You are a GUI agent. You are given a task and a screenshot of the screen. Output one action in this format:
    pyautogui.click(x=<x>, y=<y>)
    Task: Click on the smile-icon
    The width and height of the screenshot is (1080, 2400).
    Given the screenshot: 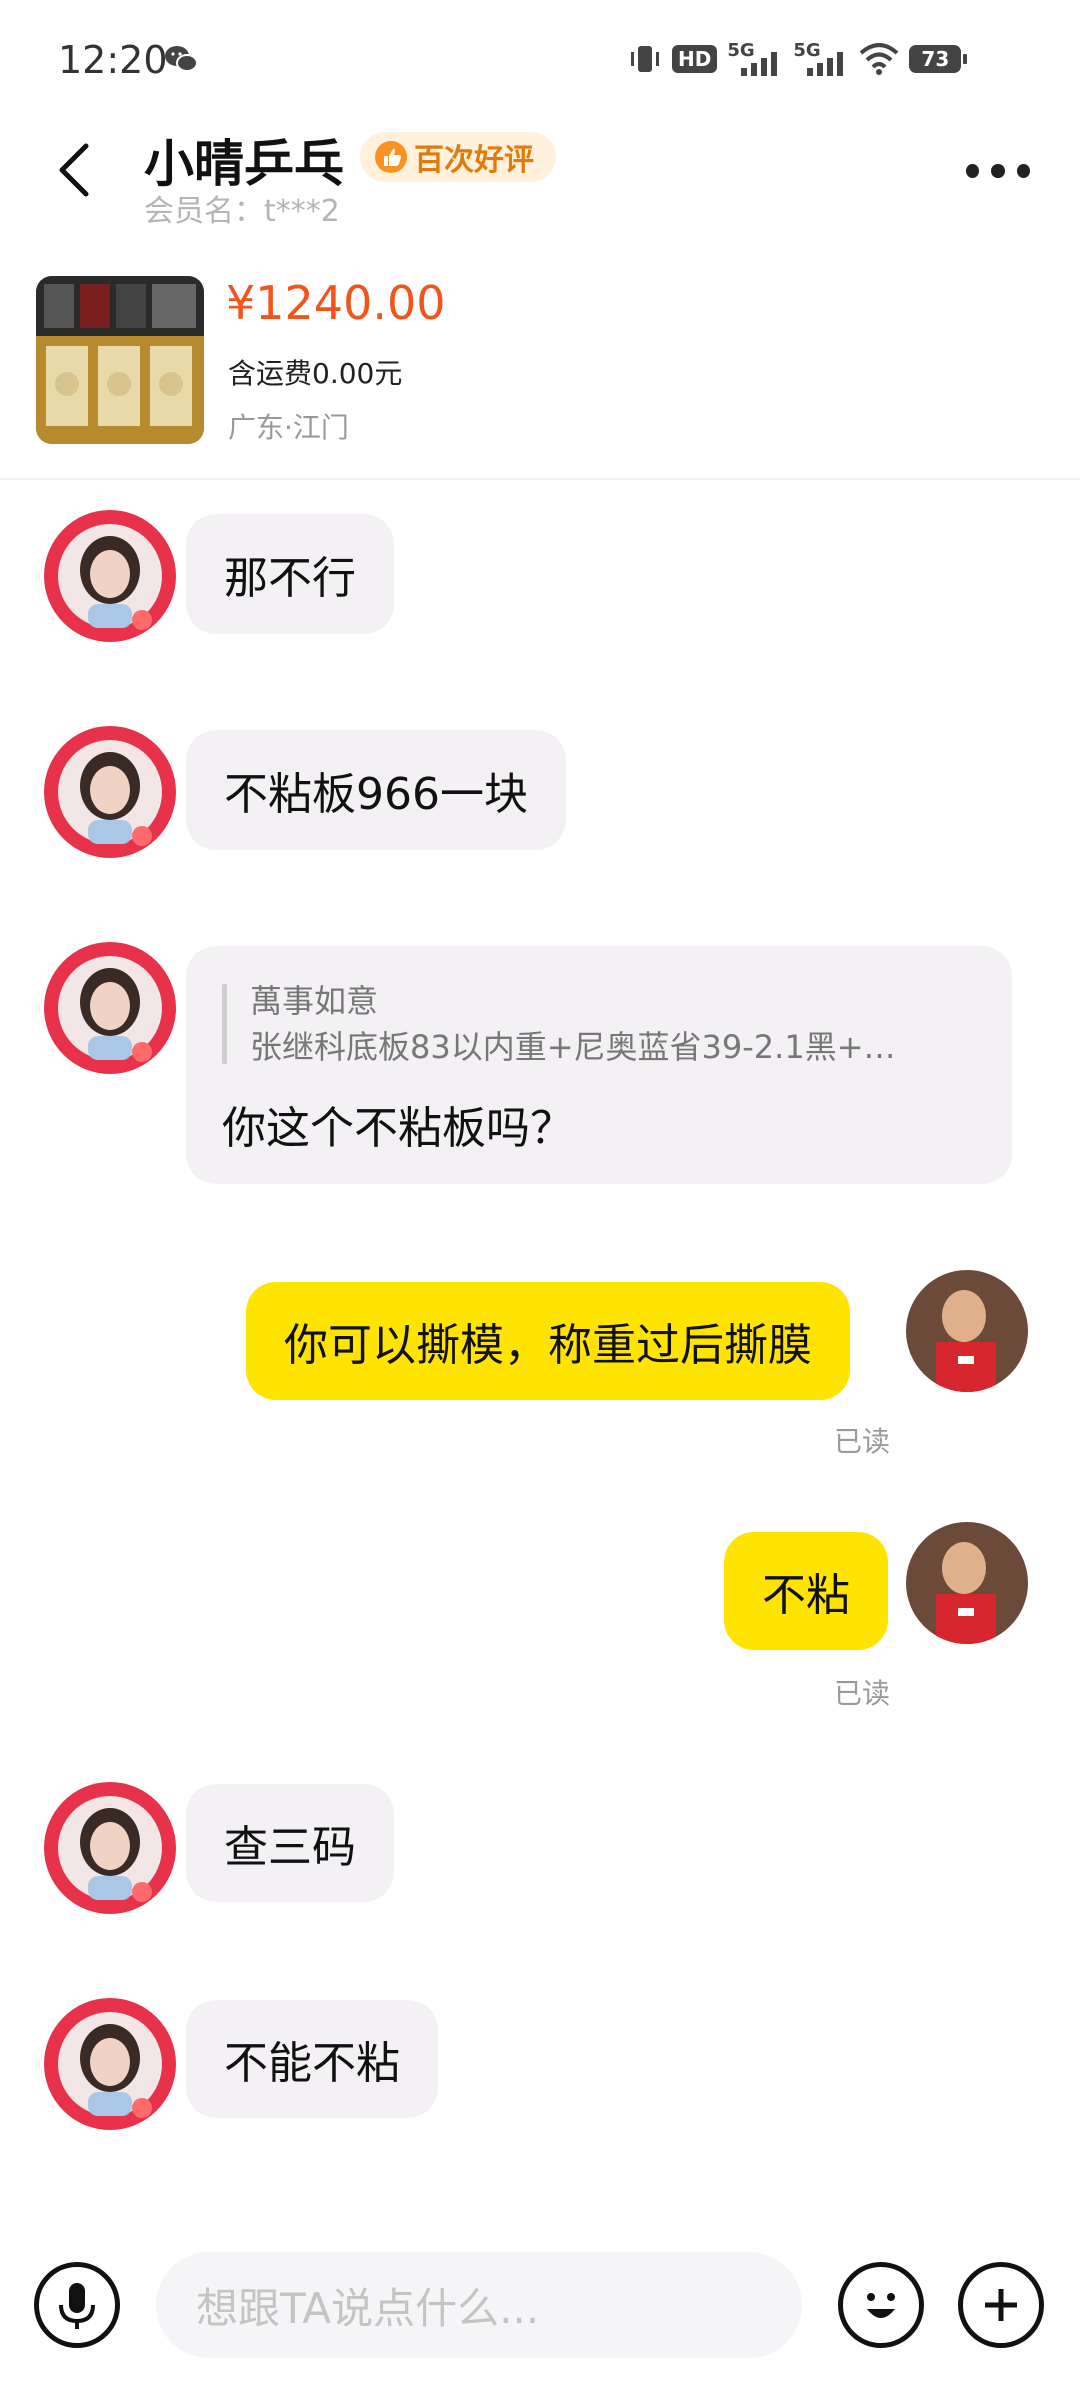 What is the action you would take?
    pyautogui.click(x=881, y=2305)
    